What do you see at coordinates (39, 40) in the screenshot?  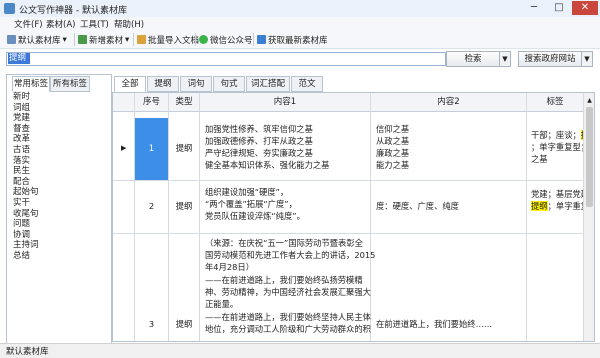 I see `library-label: 默认素材库` at bounding box center [39, 40].